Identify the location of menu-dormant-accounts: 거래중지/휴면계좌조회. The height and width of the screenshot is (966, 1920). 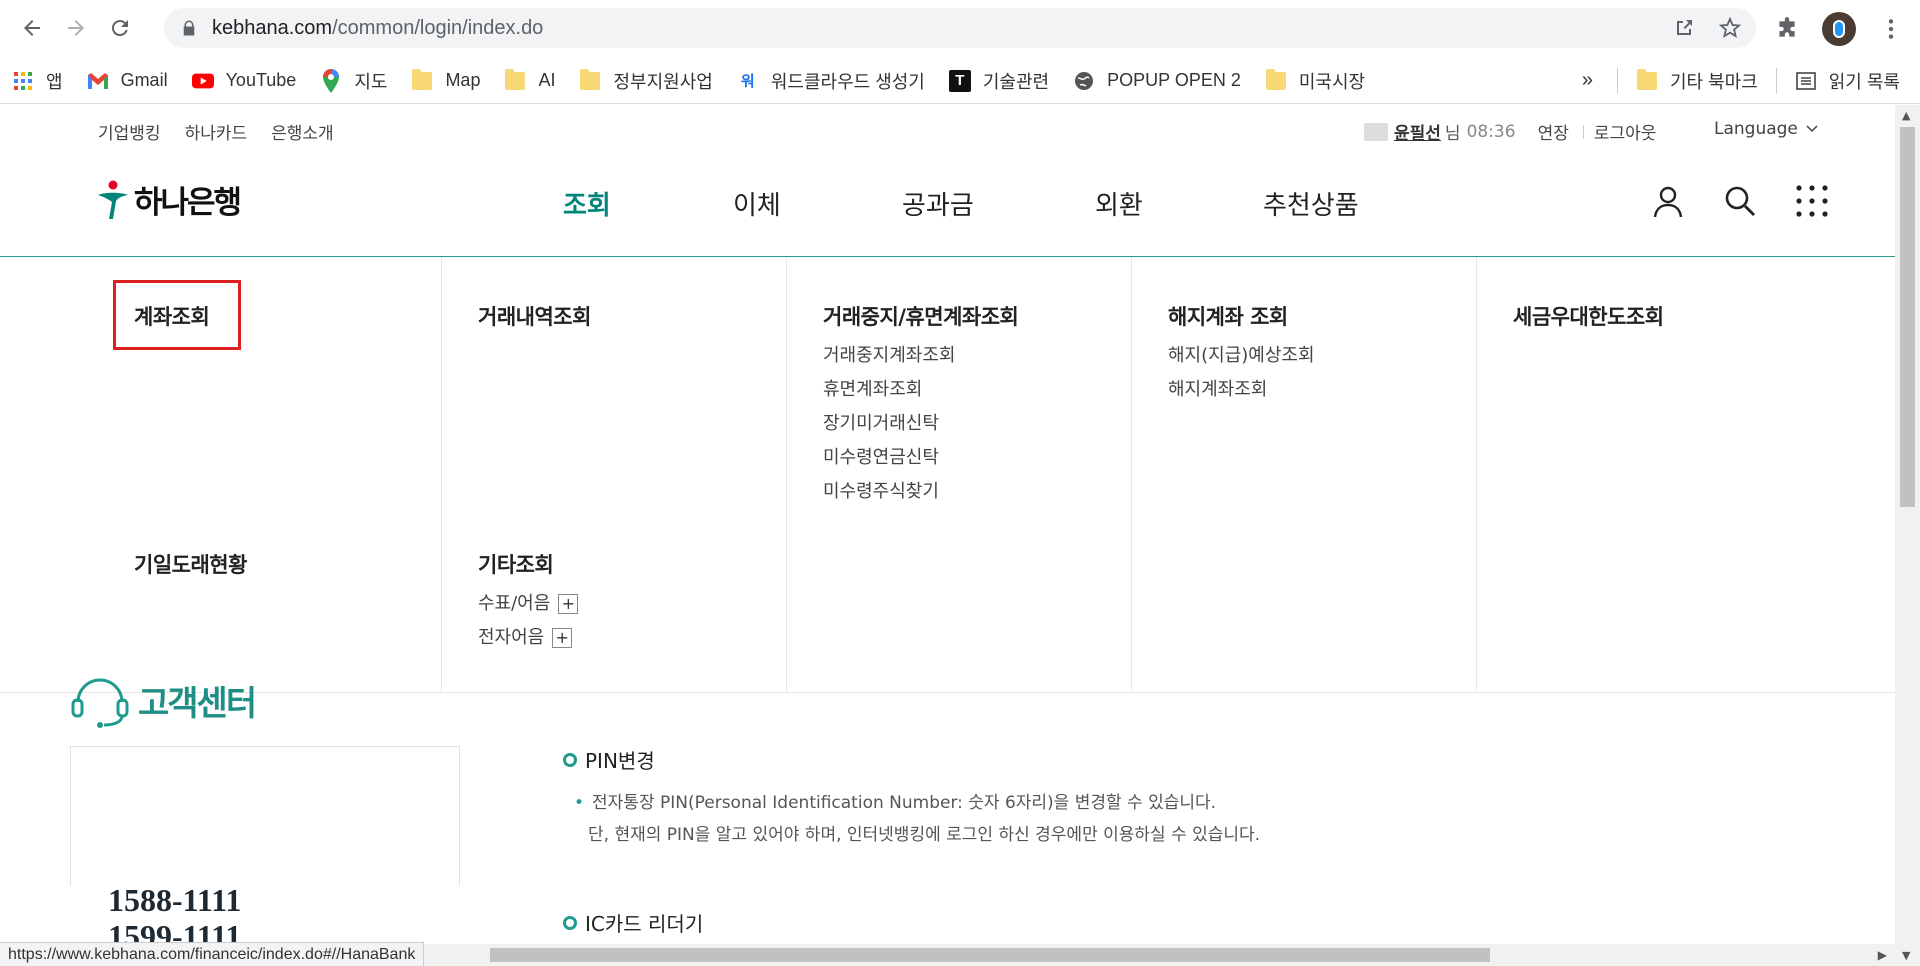
(921, 316).